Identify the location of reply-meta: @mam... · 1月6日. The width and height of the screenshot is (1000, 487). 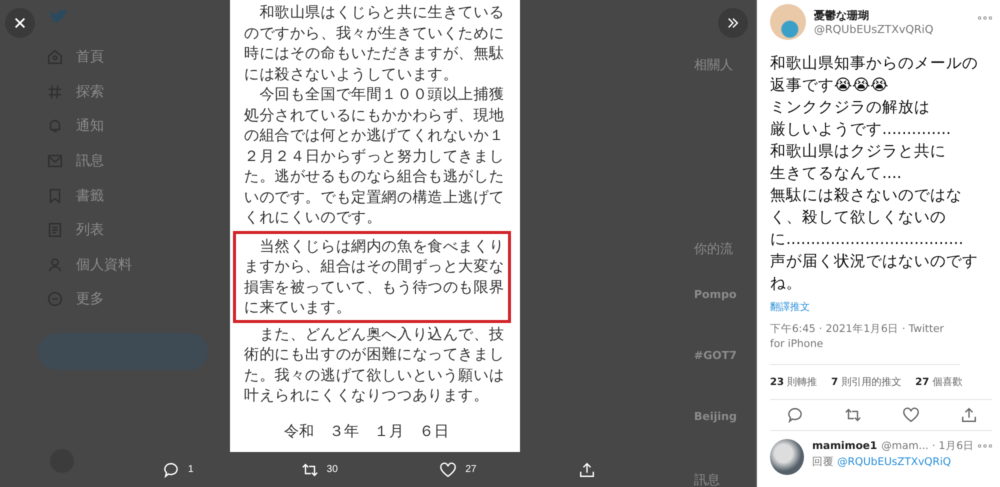
(927, 446).